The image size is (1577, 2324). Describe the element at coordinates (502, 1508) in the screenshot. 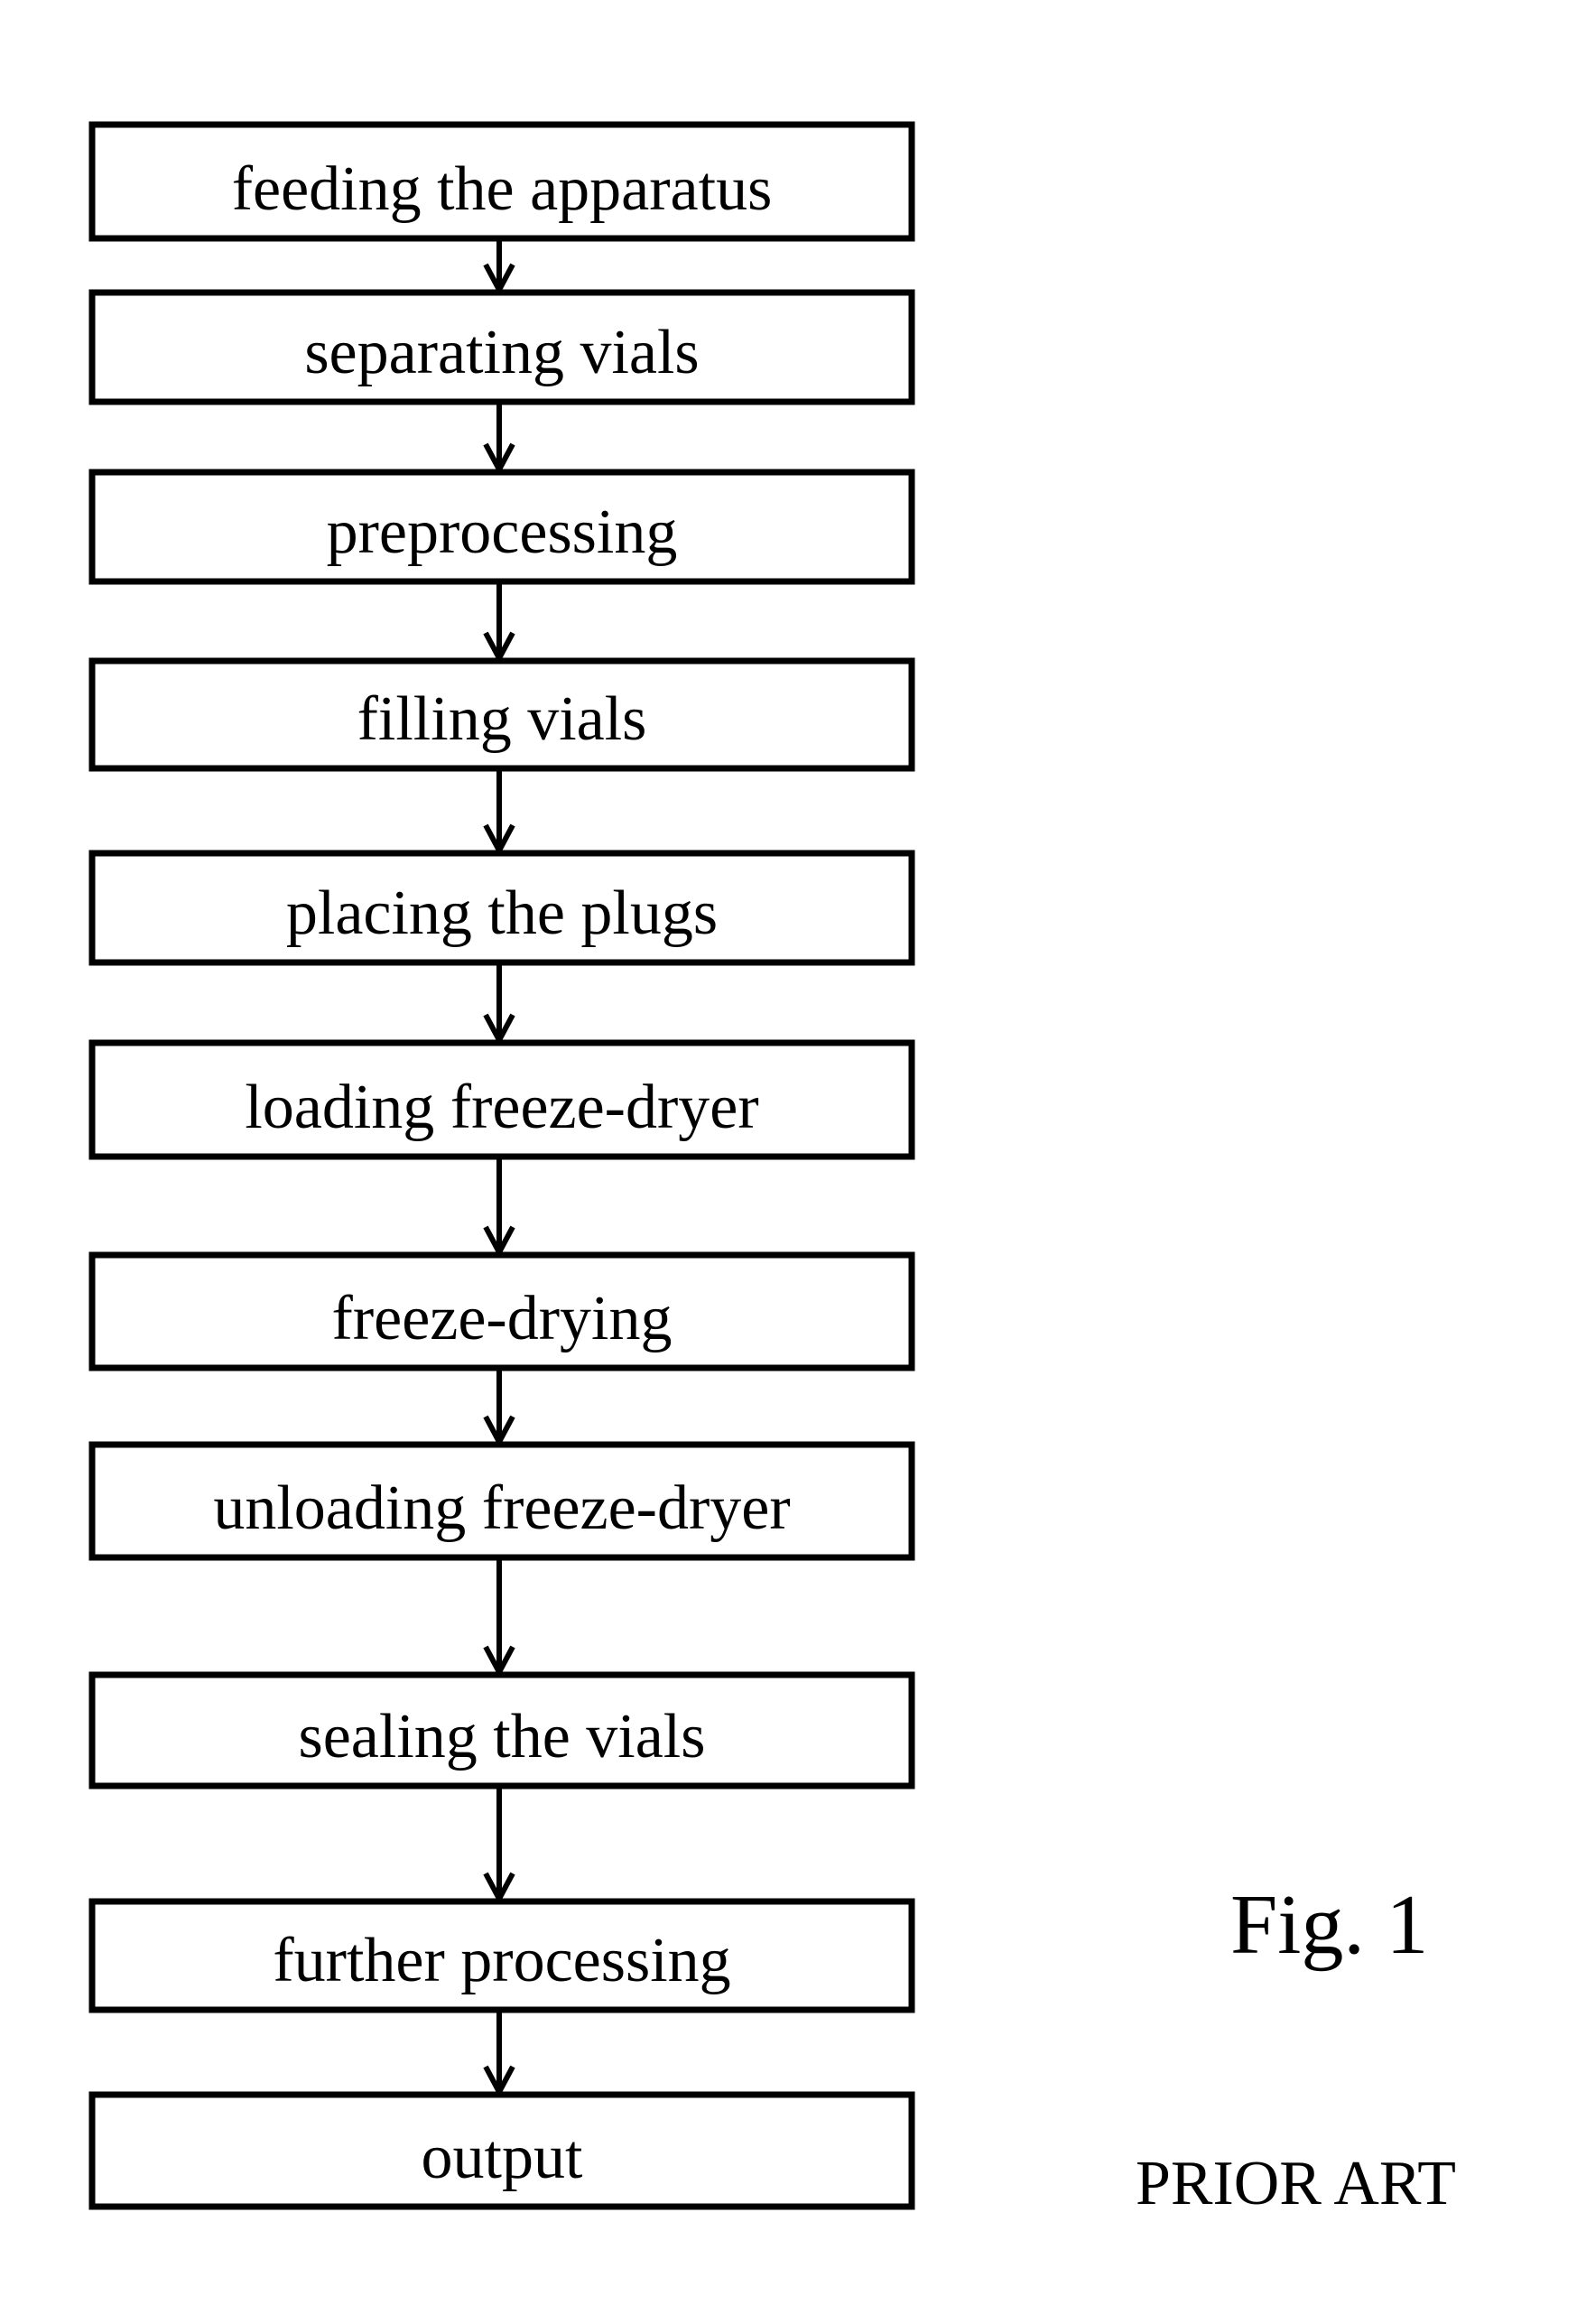

I see `step-label: unloading freeze-dryer` at that location.